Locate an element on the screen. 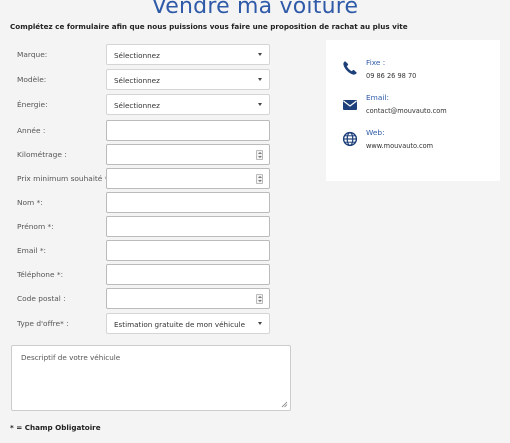  web-label: Web: is located at coordinates (375, 132).